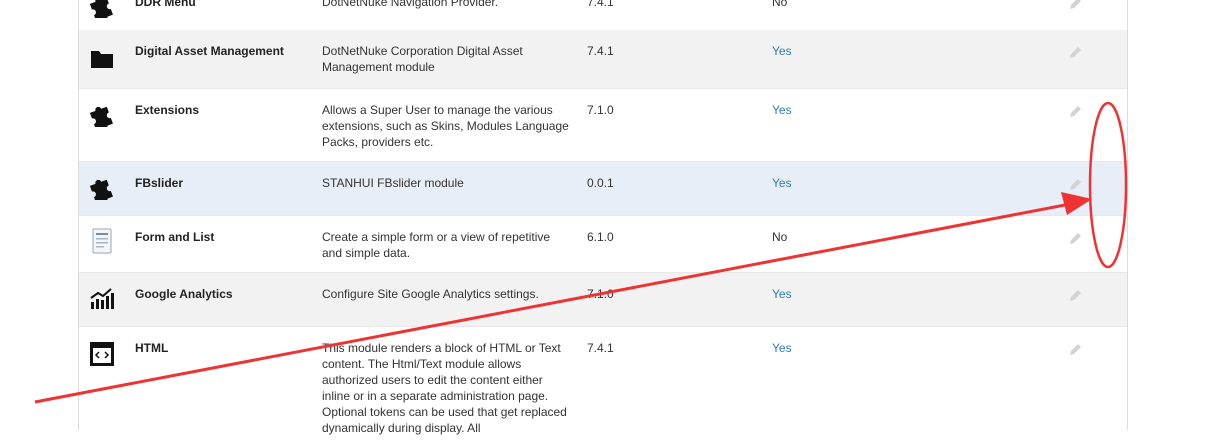 The height and width of the screenshot is (447, 1232). Describe the element at coordinates (102, 354) in the screenshot. I see `html-icon` at that location.